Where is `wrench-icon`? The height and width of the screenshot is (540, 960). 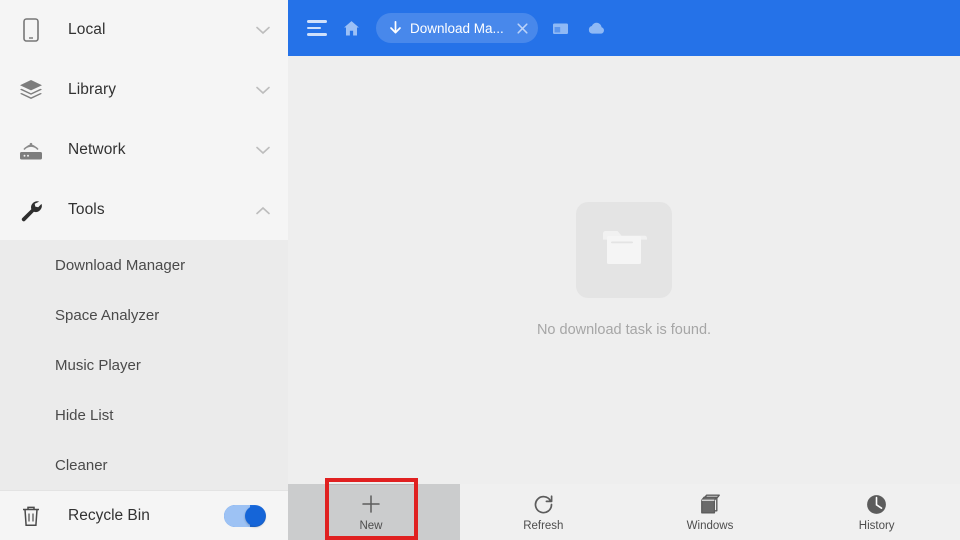
wrench-icon is located at coordinates (31, 210).